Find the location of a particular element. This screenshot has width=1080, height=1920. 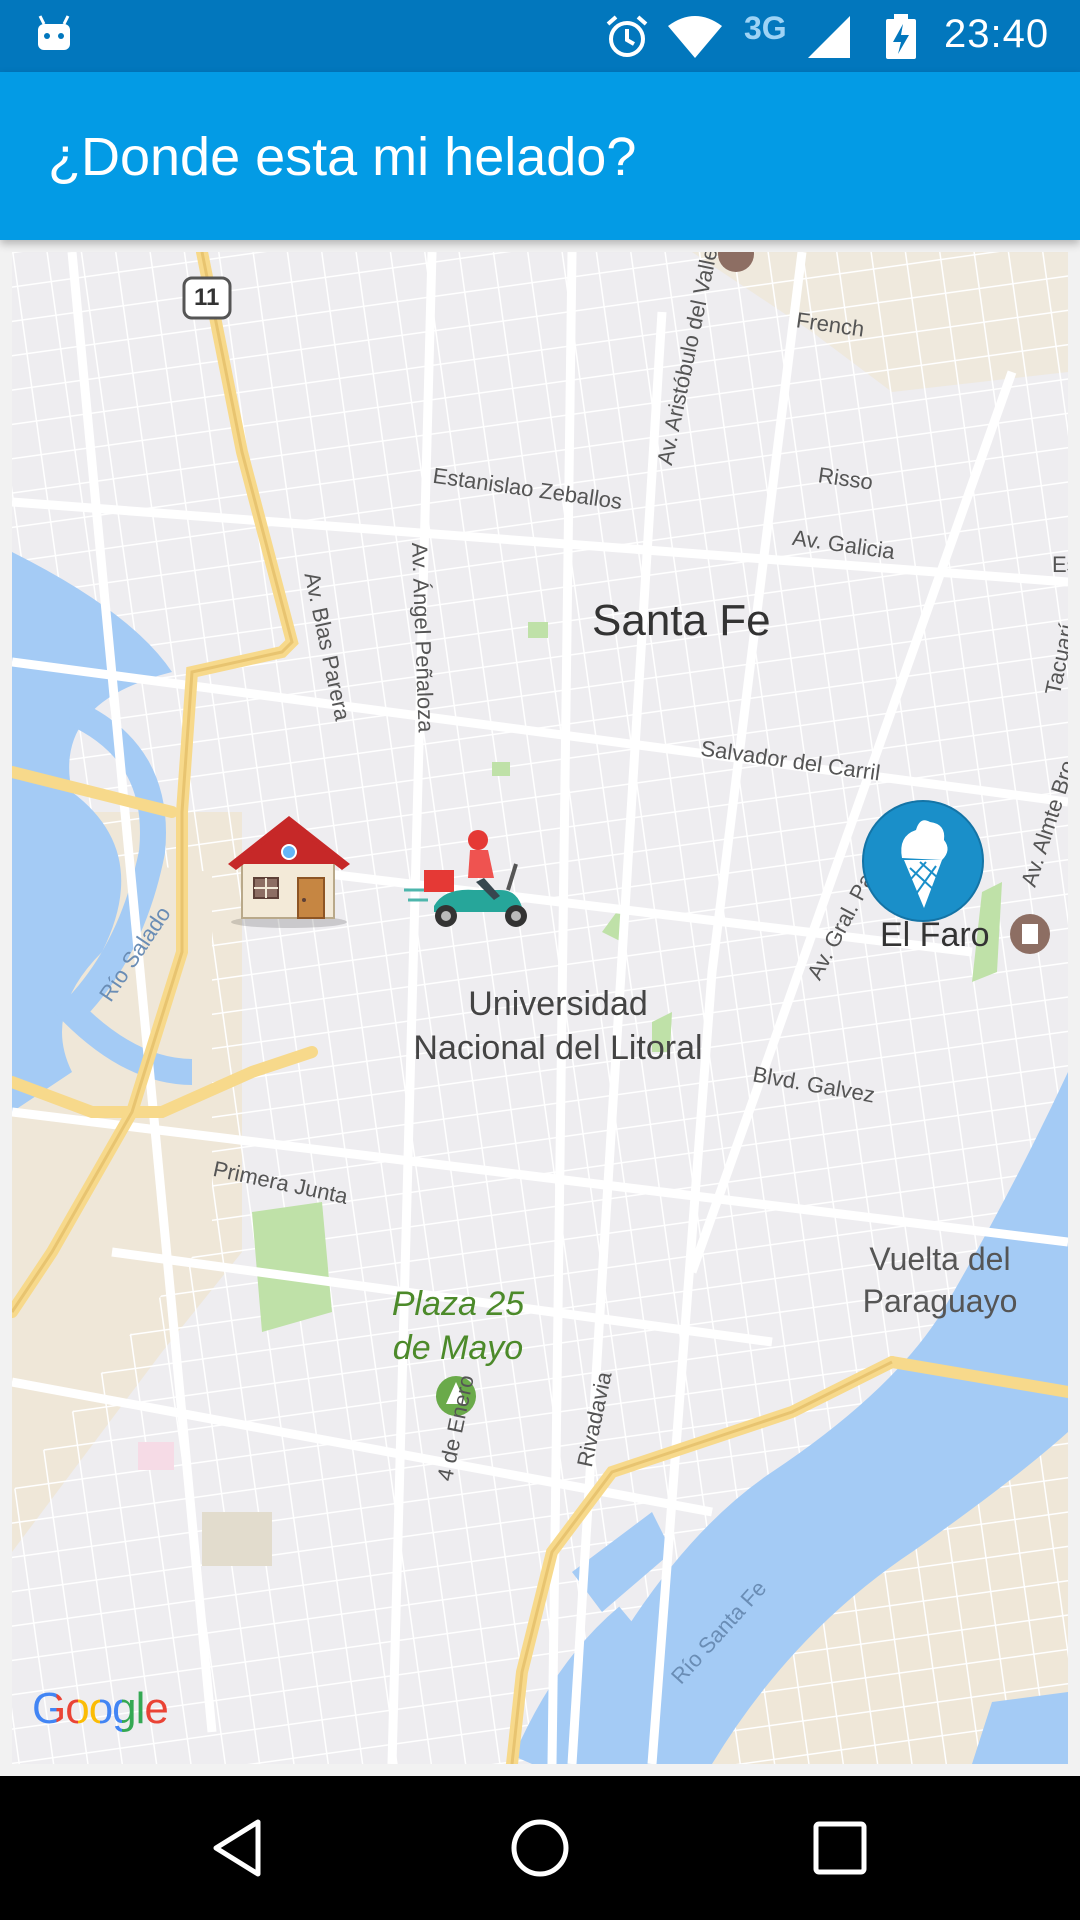

google-attribution-logo: Google is located at coordinates (100, 1709).